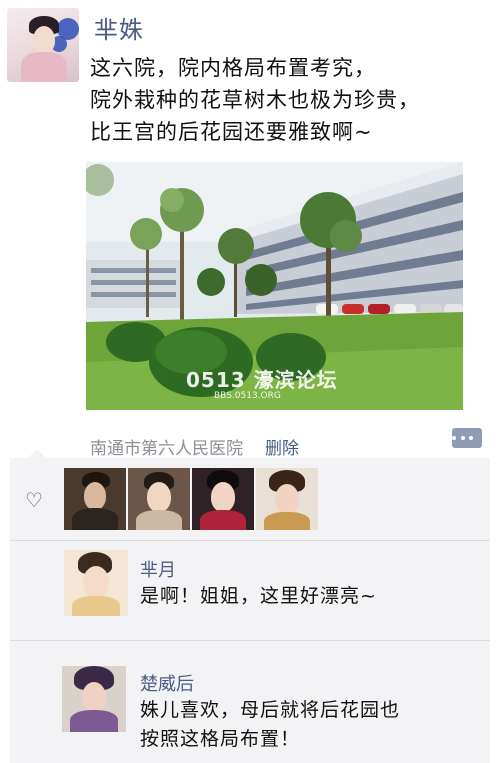 Image resolution: width=500 pixels, height=763 pixels. I want to click on watermark-text: 0513 濠滨论坛, so click(262, 380).